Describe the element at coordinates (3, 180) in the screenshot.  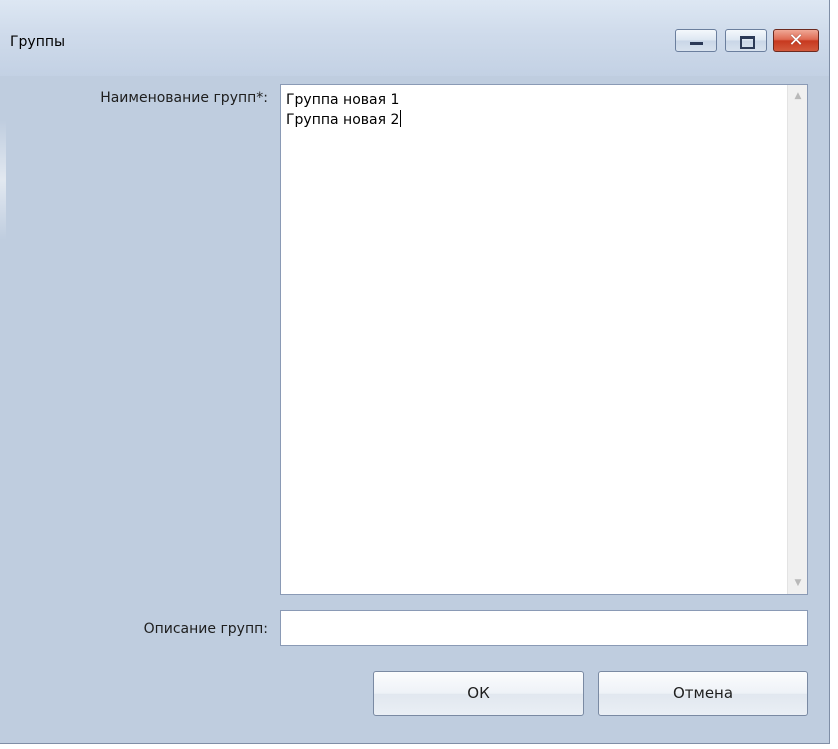
I see `window-edge-highlight` at that location.